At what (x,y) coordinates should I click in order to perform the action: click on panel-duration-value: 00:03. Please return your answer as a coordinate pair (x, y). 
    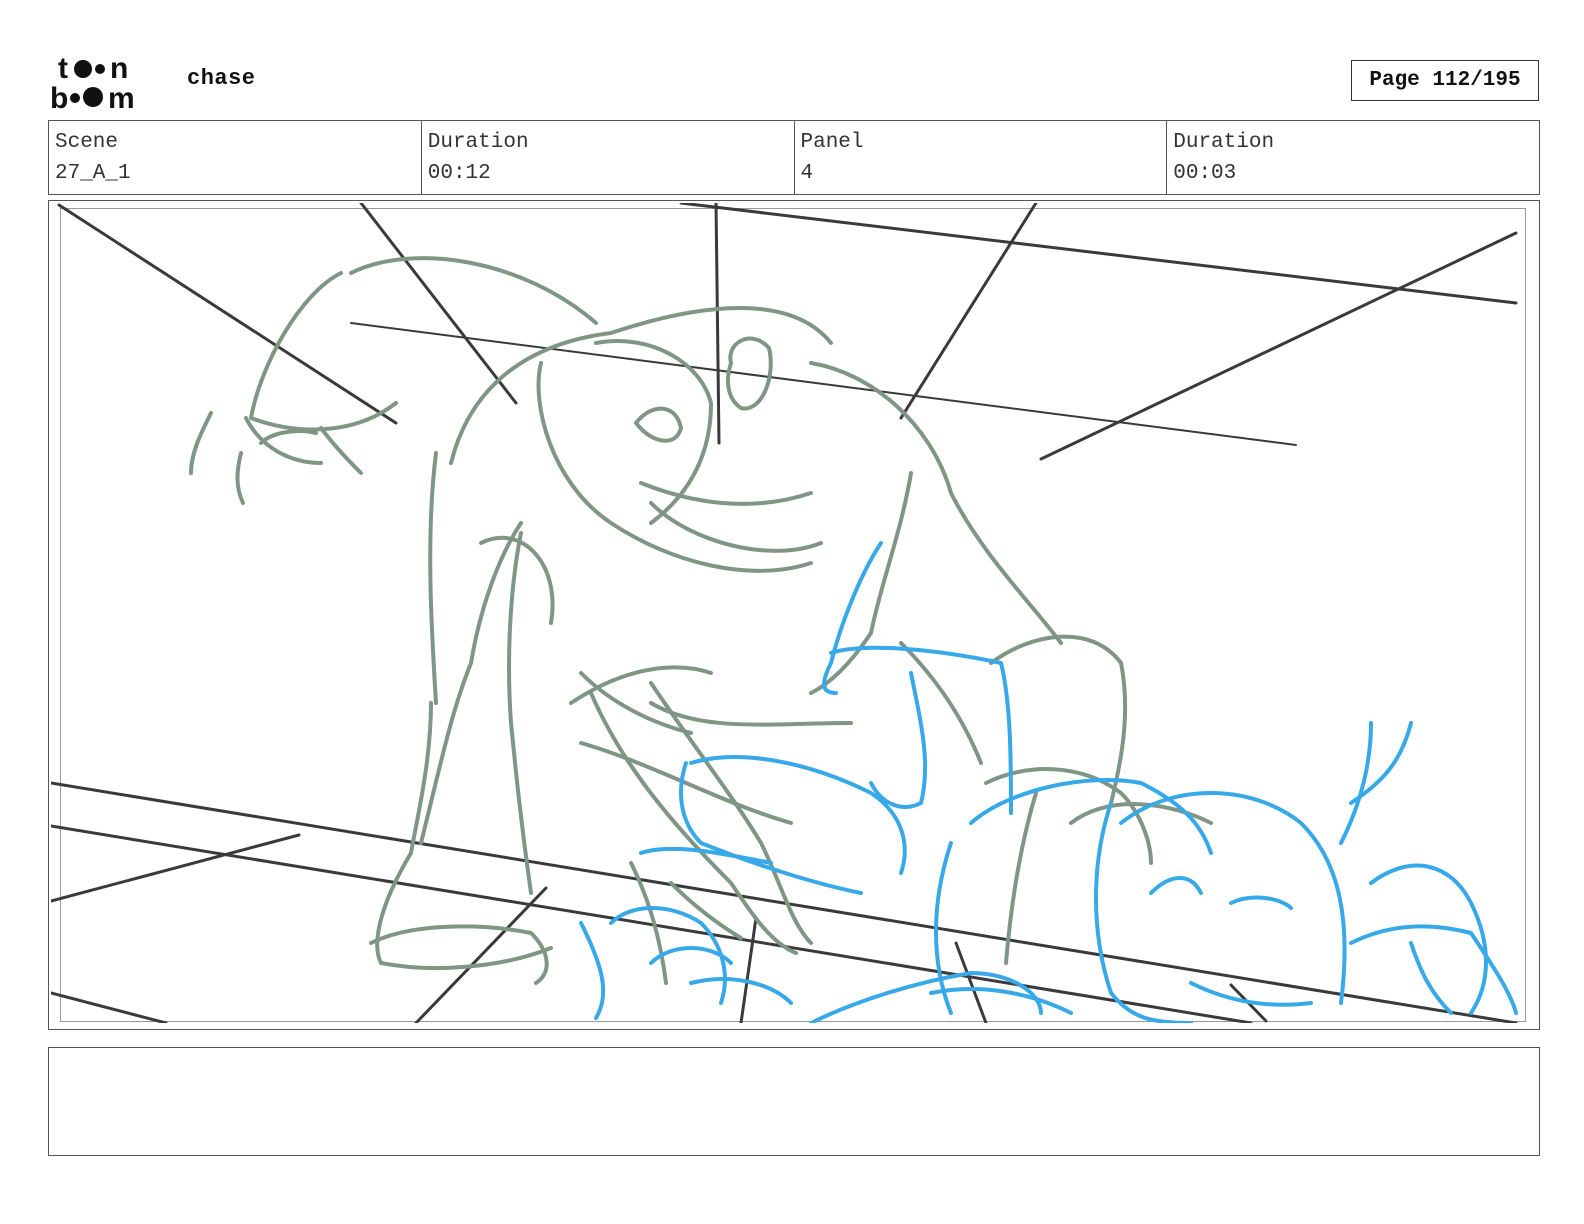
    Looking at the image, I should click on (1205, 173).